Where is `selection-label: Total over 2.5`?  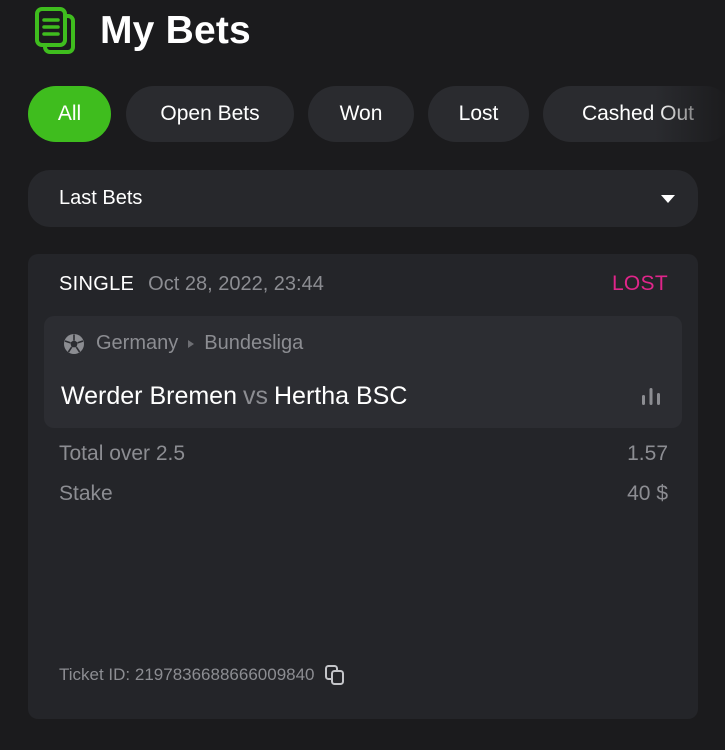
selection-label: Total over 2.5 is located at coordinates (122, 453).